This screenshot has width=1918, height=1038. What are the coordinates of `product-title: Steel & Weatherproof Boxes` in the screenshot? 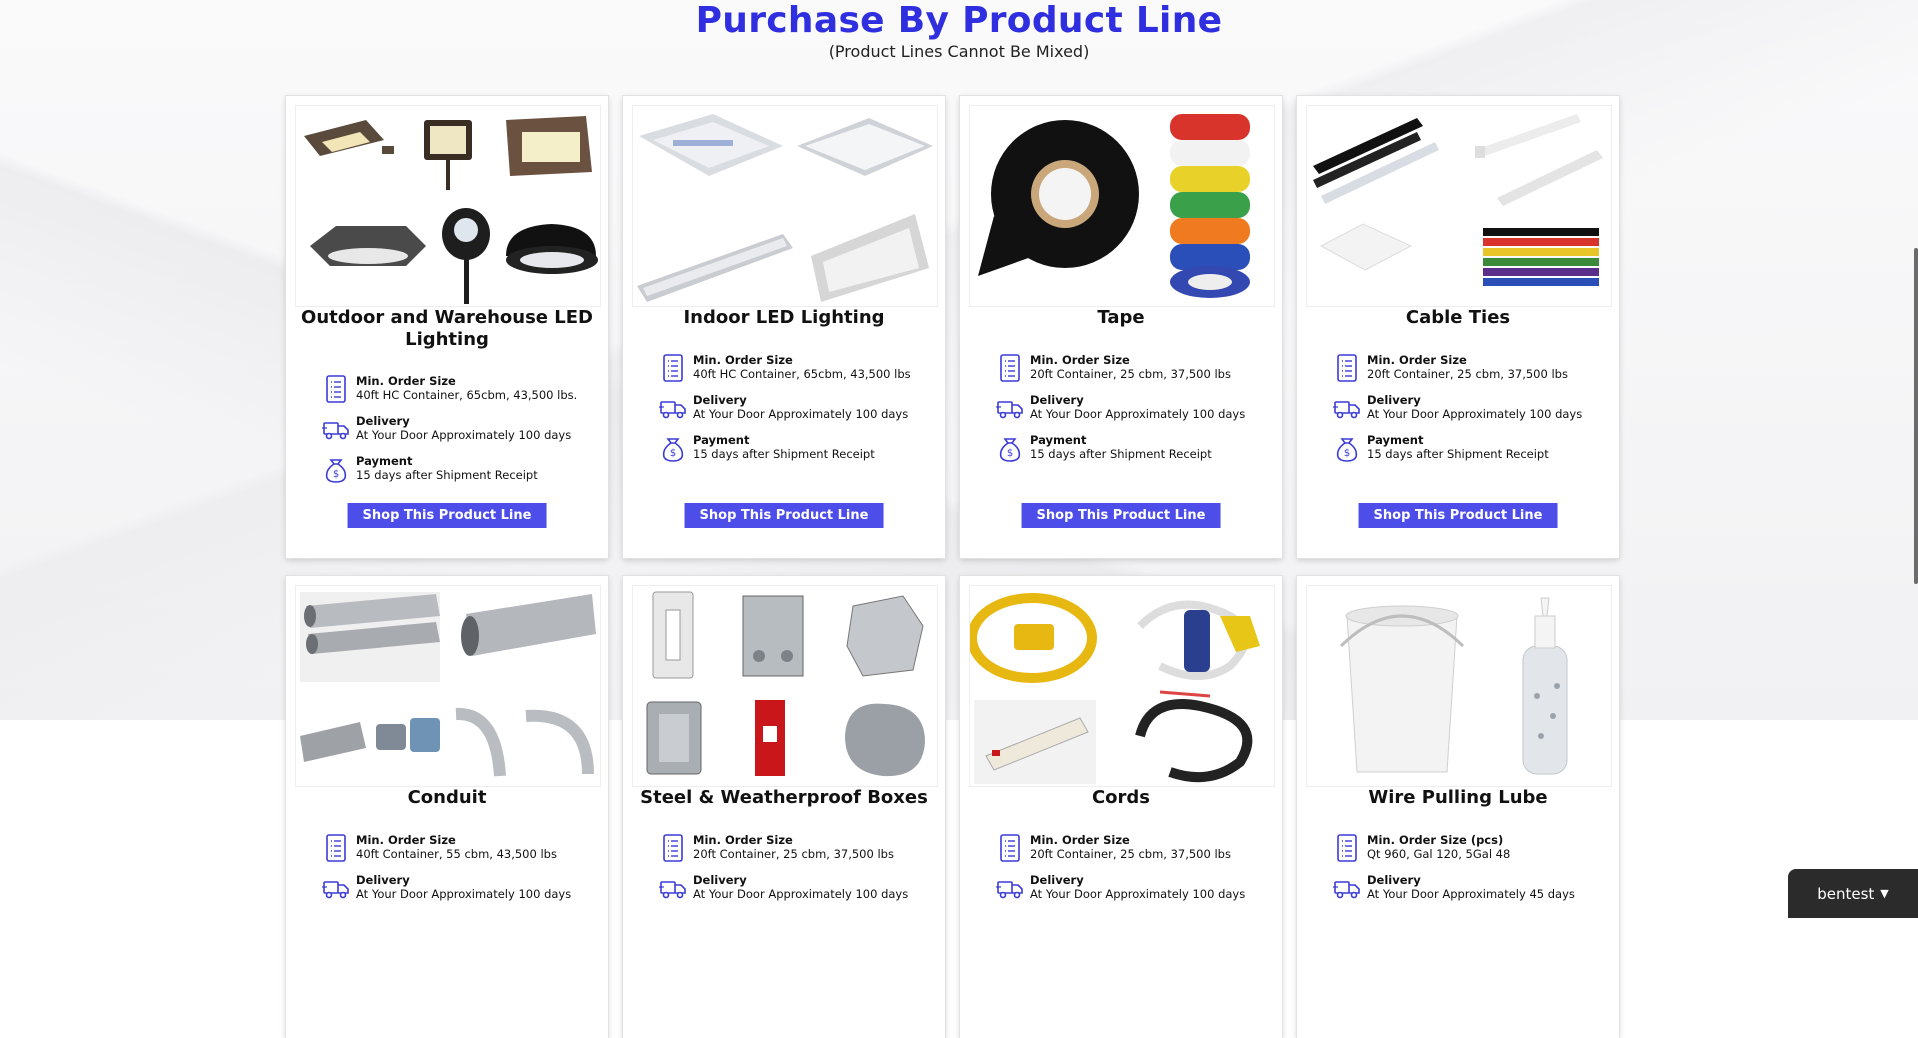 It's located at (784, 798).